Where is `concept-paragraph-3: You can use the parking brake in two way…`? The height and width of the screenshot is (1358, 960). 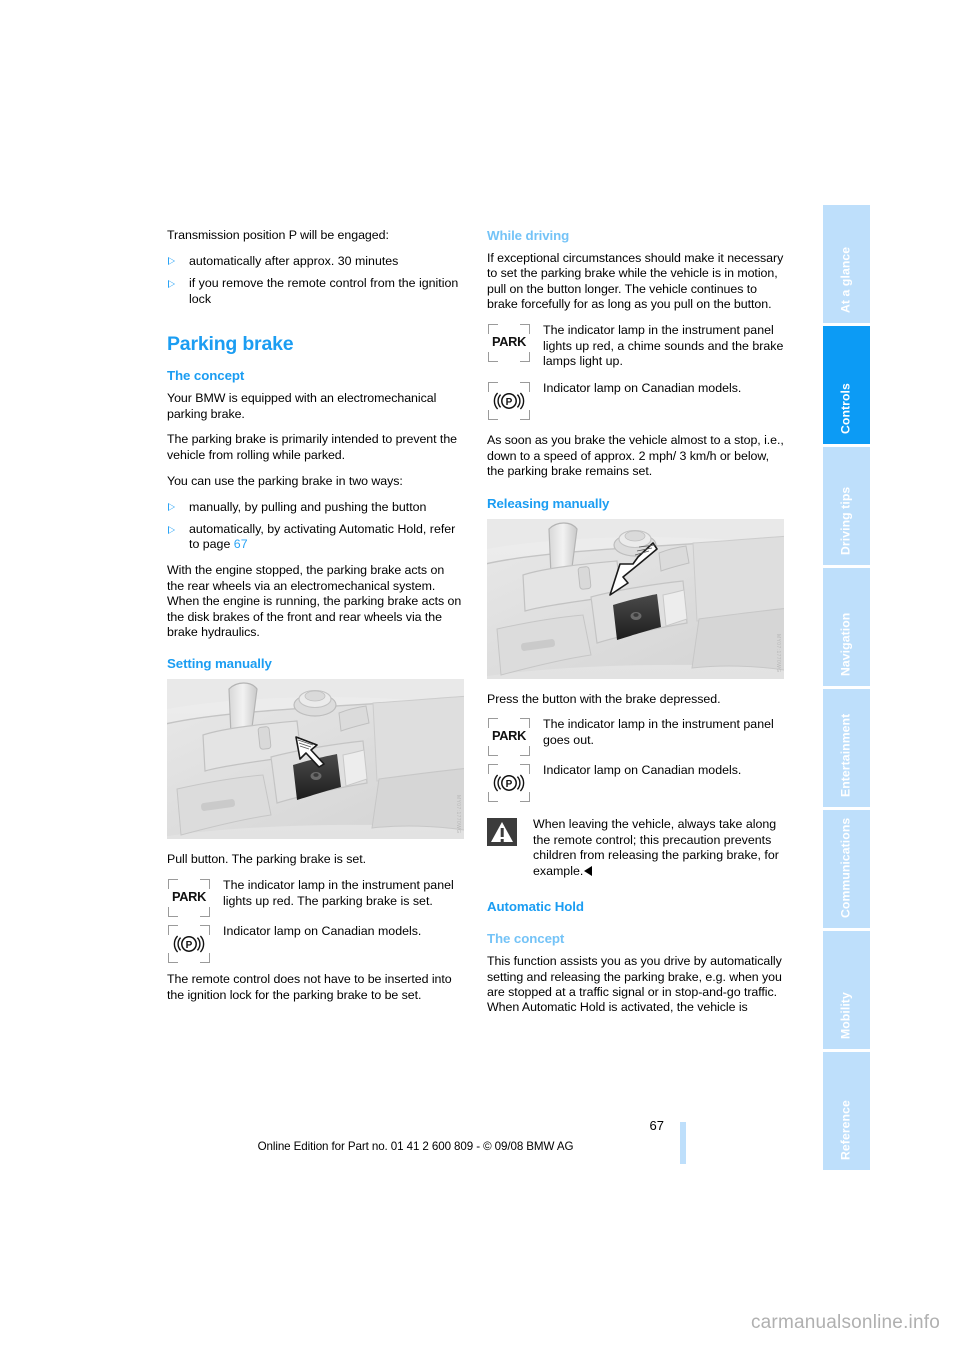
concept-paragraph-3: You can use the parking brake in two way… is located at coordinates (285, 480).